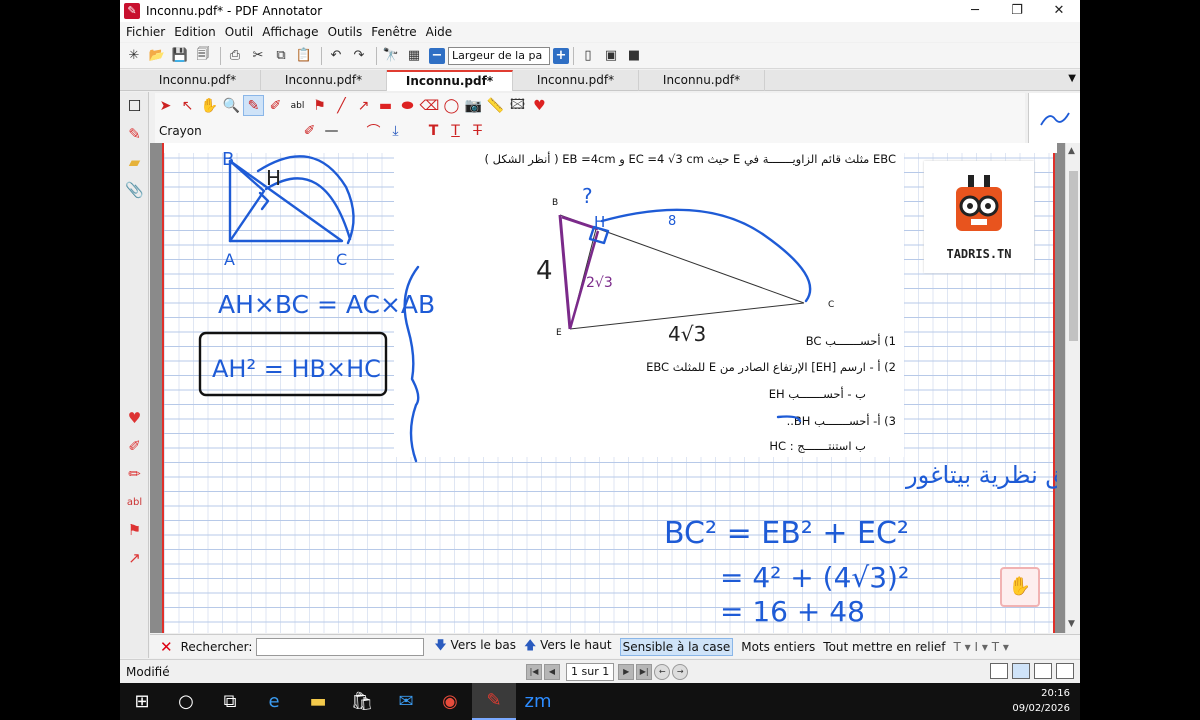 The height and width of the screenshot is (720, 1200). Describe the element at coordinates (1071, 151) in the screenshot. I see `scroll-up-icon: ▲` at that location.